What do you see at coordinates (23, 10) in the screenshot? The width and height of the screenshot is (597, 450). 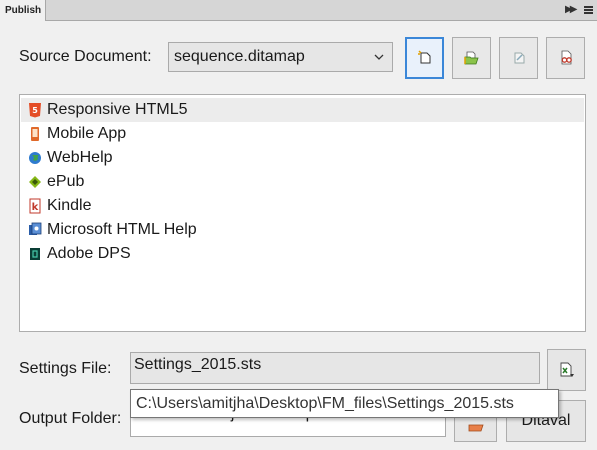 I see `panel-tab-publish: Publish` at bounding box center [23, 10].